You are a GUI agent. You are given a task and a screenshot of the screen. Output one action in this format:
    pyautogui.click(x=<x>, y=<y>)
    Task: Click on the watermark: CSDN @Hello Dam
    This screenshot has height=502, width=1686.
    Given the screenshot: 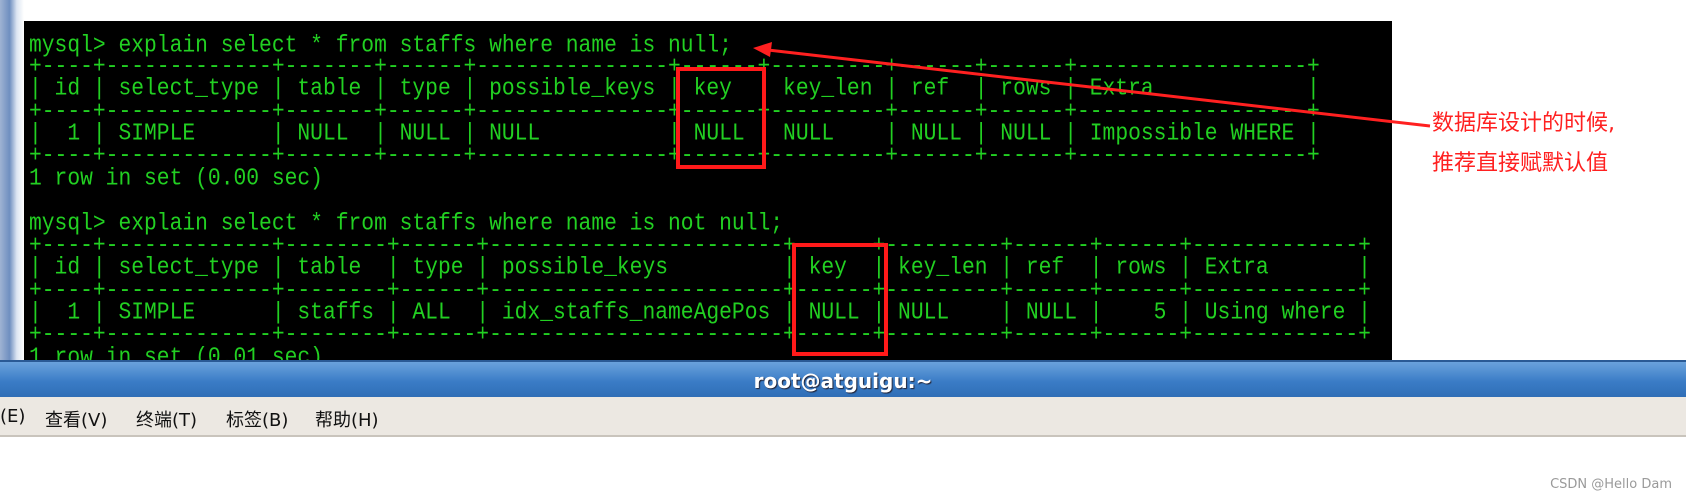 What is the action you would take?
    pyautogui.click(x=1611, y=484)
    